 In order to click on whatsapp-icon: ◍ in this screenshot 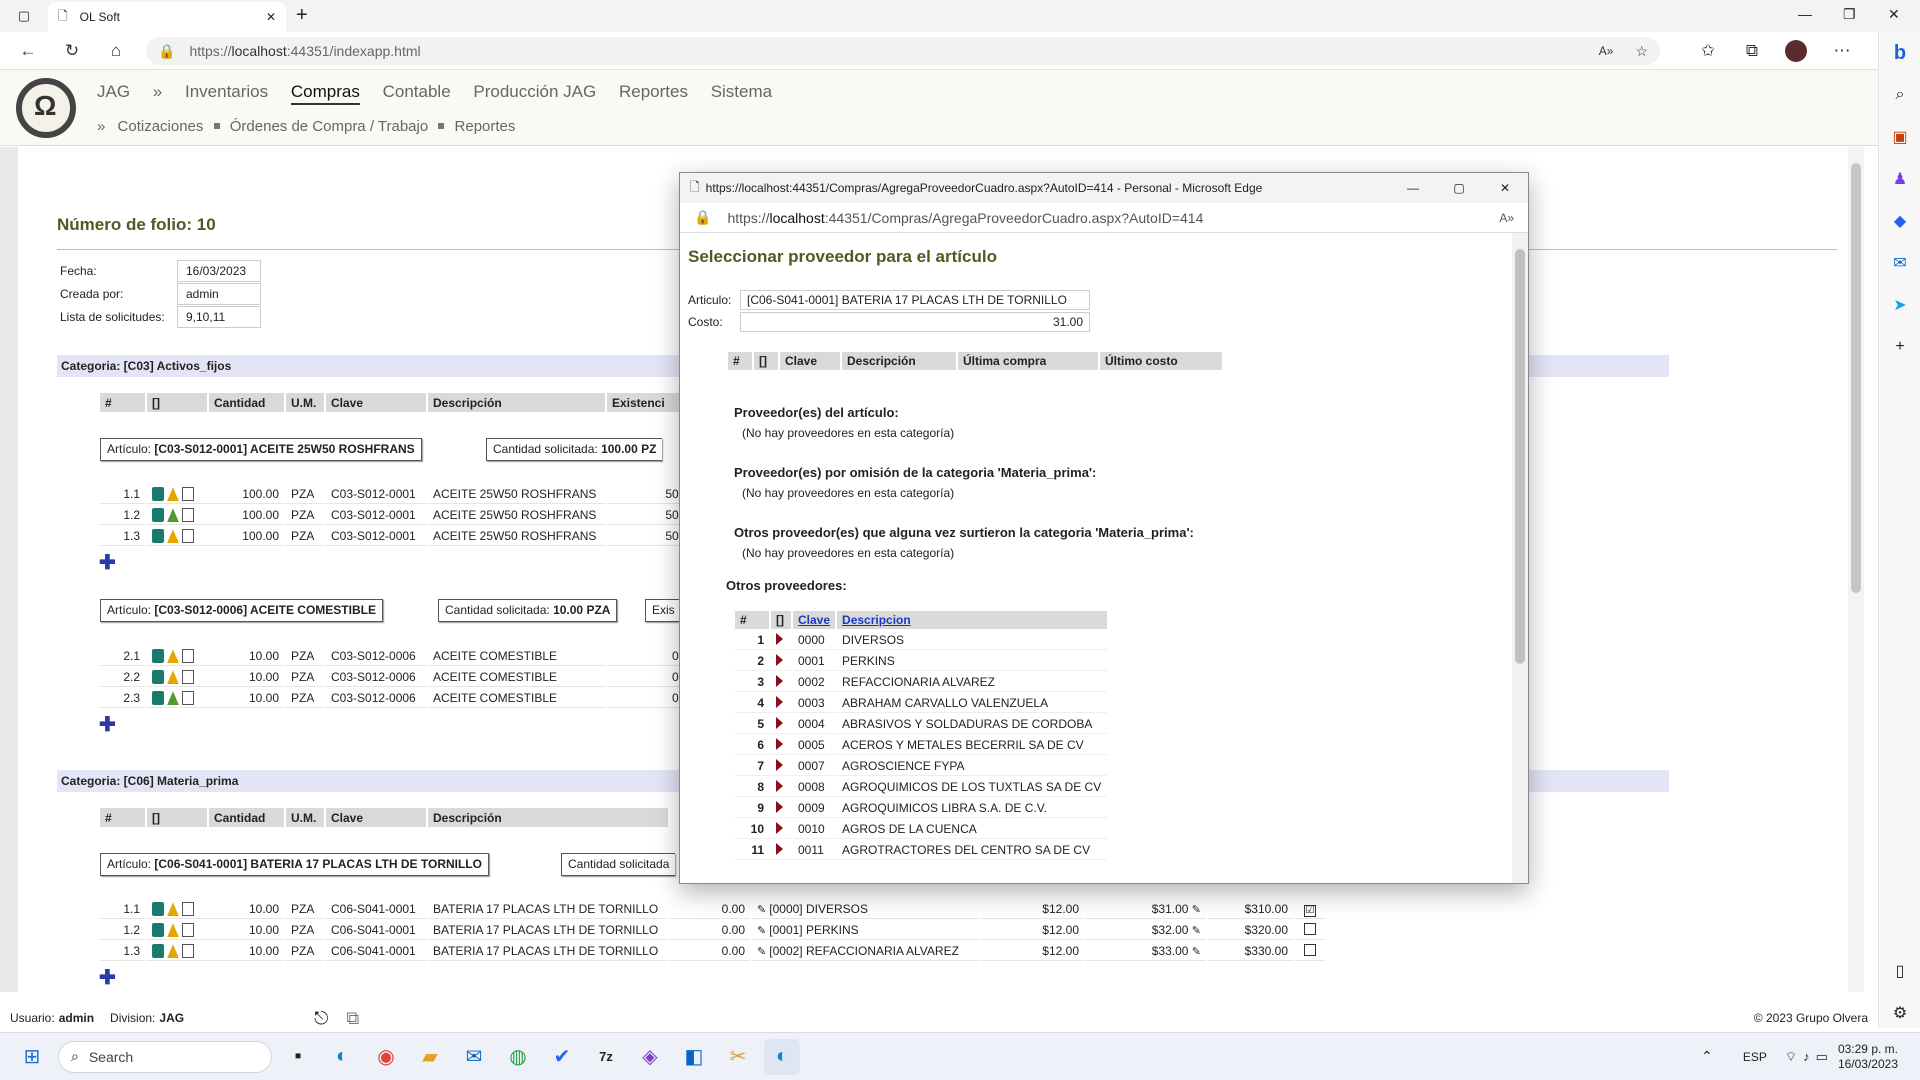, I will do `click(518, 1057)`.